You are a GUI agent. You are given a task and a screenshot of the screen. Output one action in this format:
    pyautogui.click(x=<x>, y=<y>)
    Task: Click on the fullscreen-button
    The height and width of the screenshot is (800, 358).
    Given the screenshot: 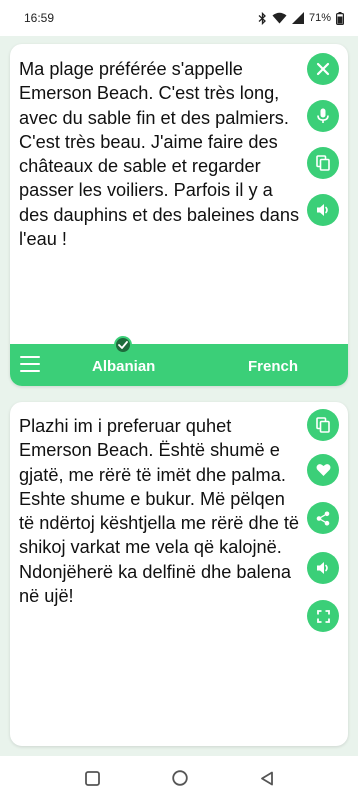 What is the action you would take?
    pyautogui.click(x=323, y=616)
    